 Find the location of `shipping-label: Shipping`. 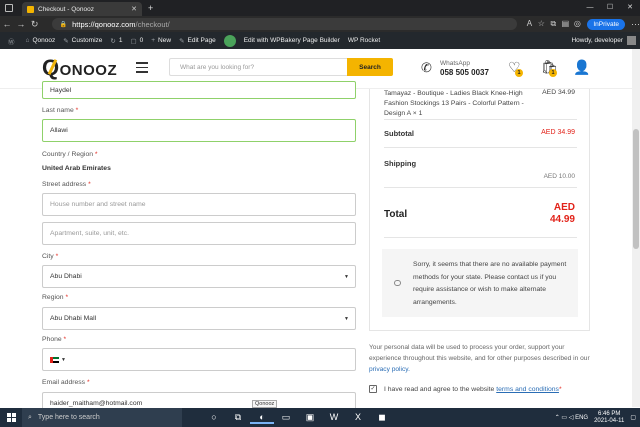

shipping-label: Shipping is located at coordinates (400, 163).